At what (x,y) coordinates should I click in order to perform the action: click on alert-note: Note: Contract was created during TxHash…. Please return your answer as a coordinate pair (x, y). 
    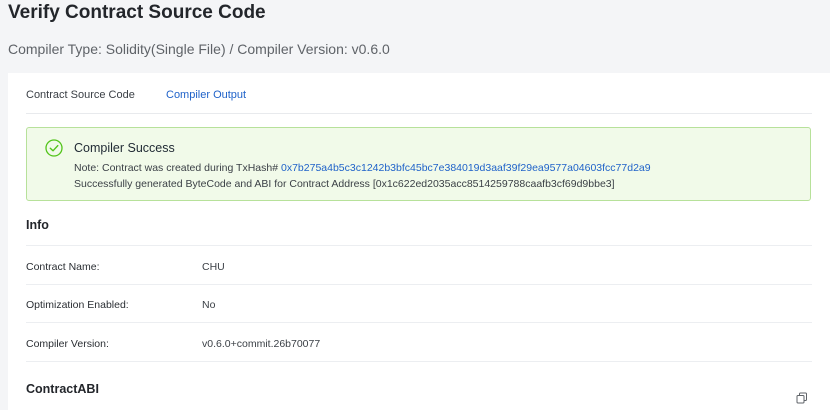
    Looking at the image, I should click on (362, 168).